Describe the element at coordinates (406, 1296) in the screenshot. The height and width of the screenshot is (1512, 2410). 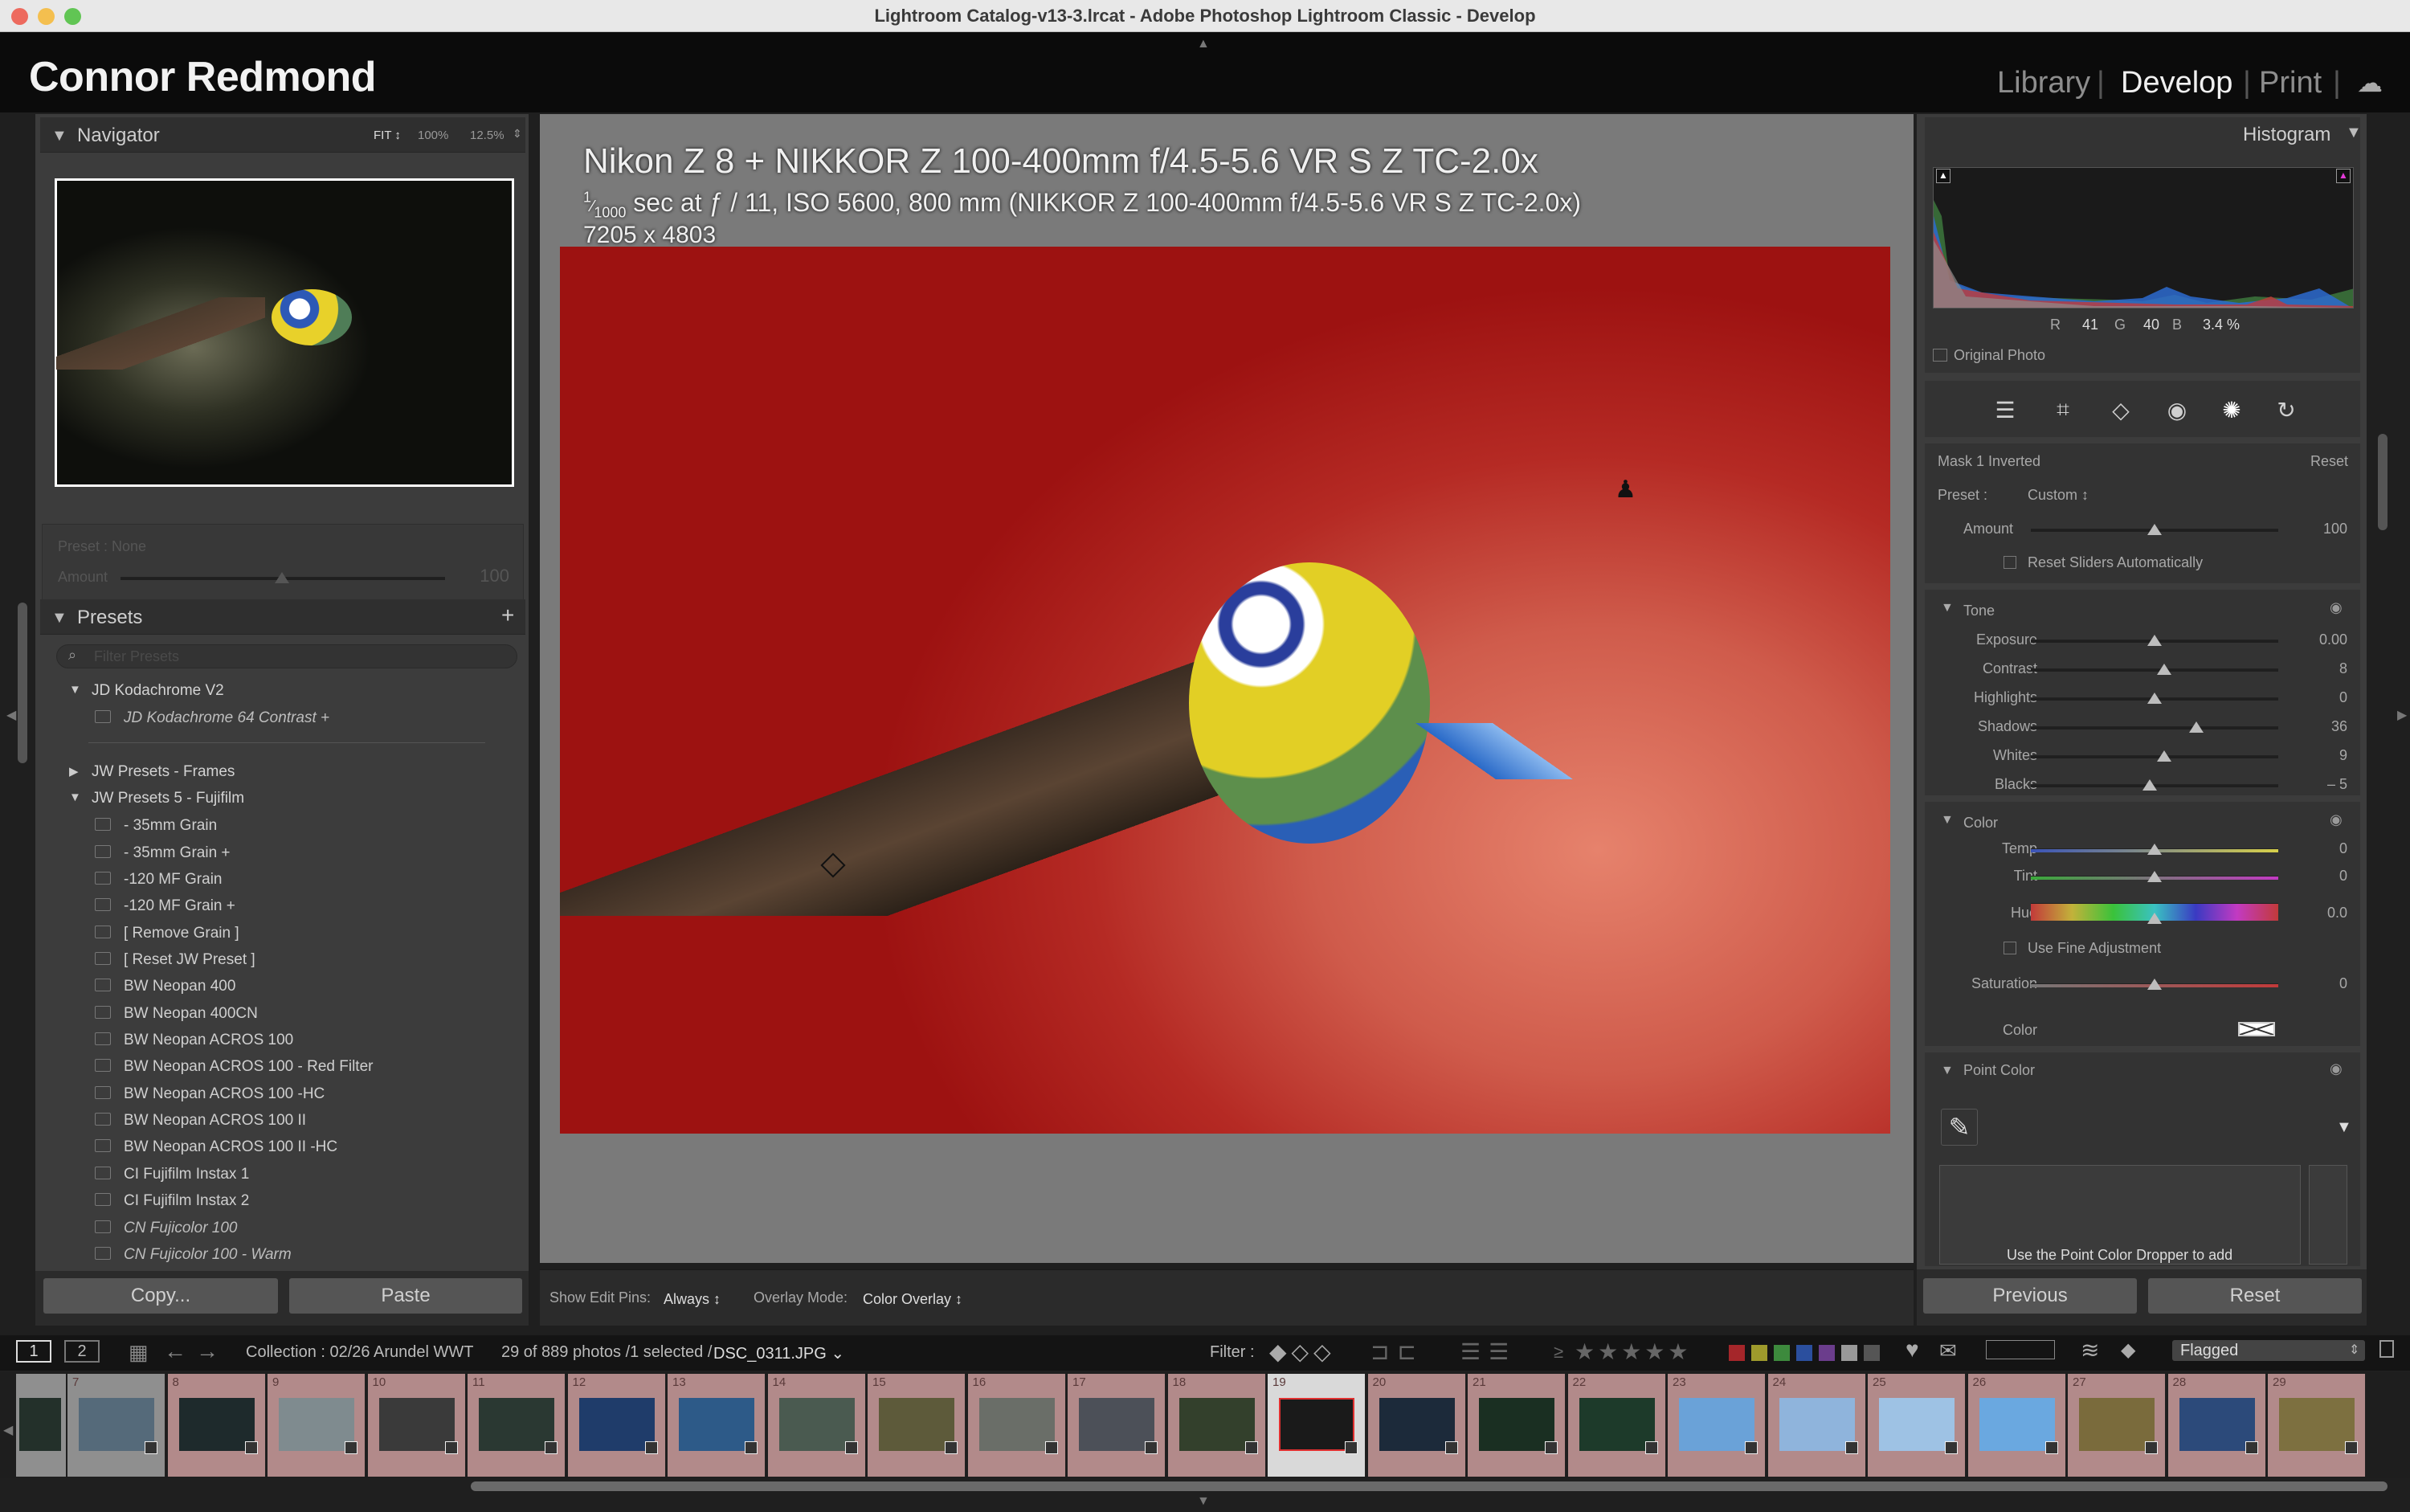
I see `paste-button: Paste` at that location.